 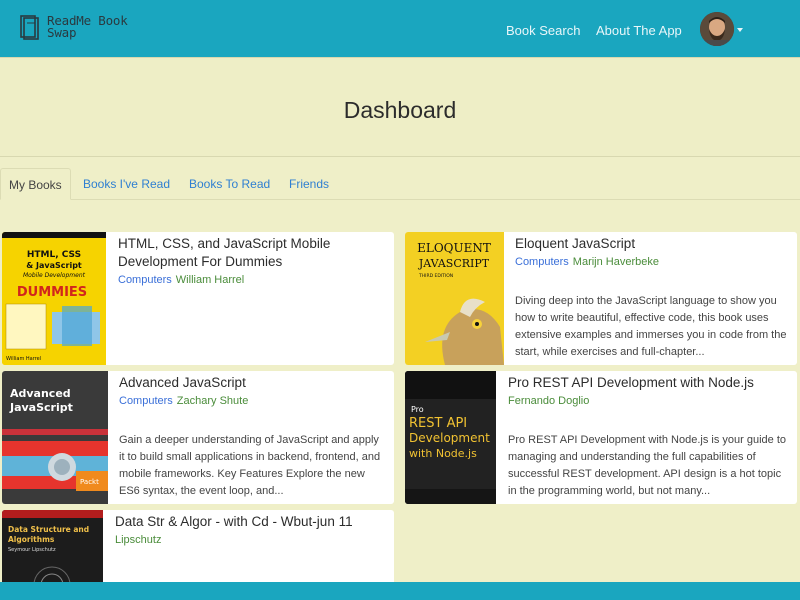 What do you see at coordinates (29, 27) in the screenshot?
I see `book-icon` at bounding box center [29, 27].